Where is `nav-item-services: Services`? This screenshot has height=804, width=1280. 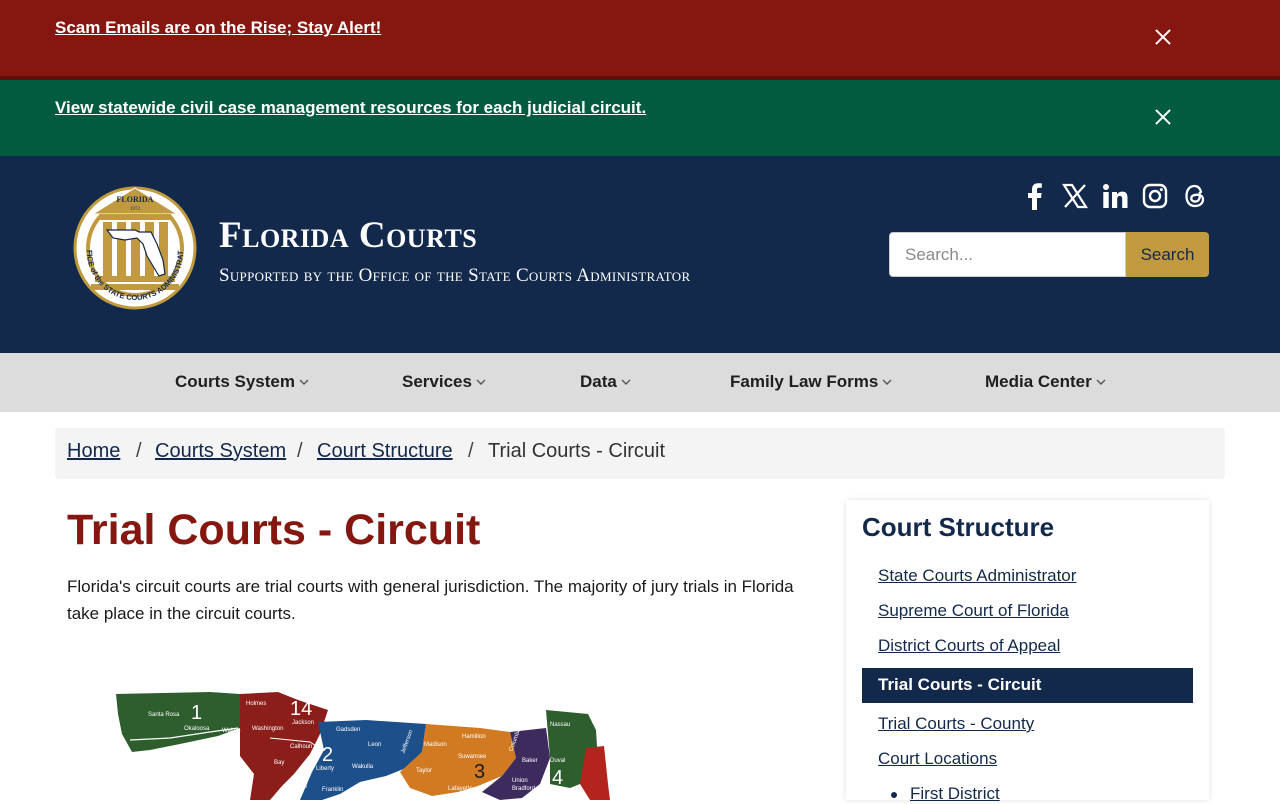
nav-item-services: Services is located at coordinates (444, 382).